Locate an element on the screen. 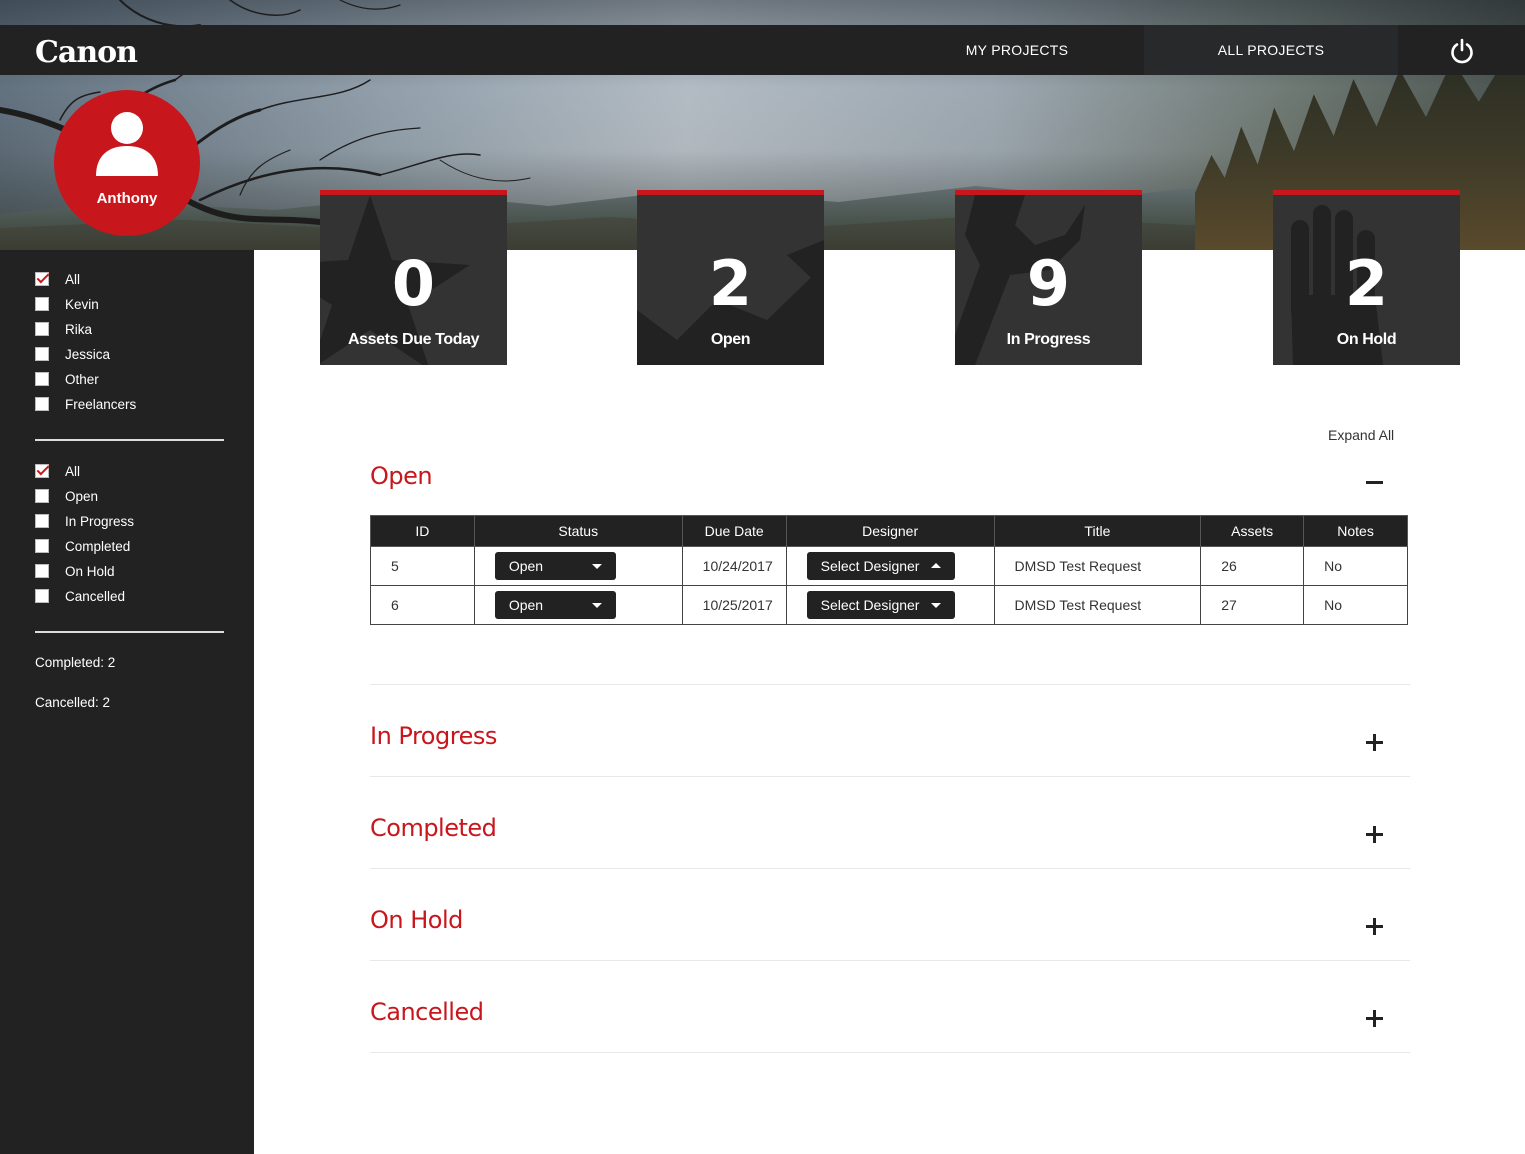  card-on-hold: 2 On Hold is located at coordinates (1366, 277).